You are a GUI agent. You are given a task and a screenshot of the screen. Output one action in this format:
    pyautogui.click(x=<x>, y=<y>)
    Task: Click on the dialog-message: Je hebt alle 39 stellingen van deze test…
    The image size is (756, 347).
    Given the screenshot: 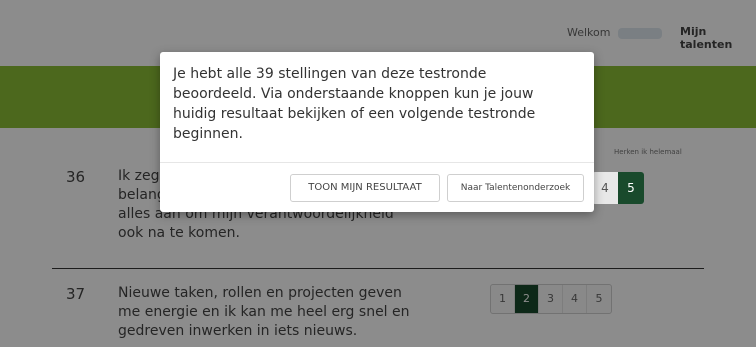 What is the action you would take?
    pyautogui.click(x=354, y=104)
    